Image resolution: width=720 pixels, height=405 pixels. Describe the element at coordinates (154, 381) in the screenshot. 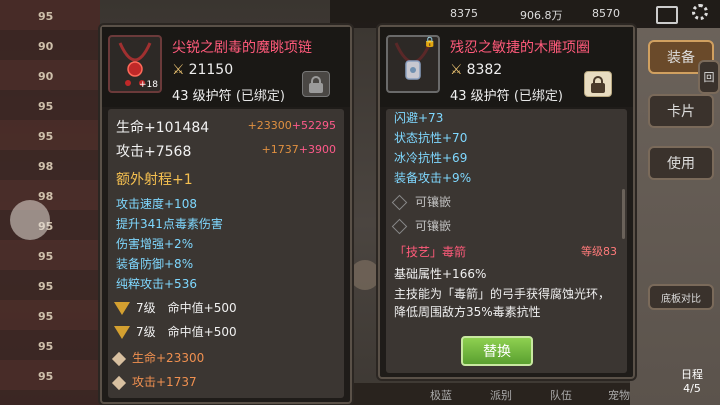

I see `enhance-line: 攻击+1737` at that location.